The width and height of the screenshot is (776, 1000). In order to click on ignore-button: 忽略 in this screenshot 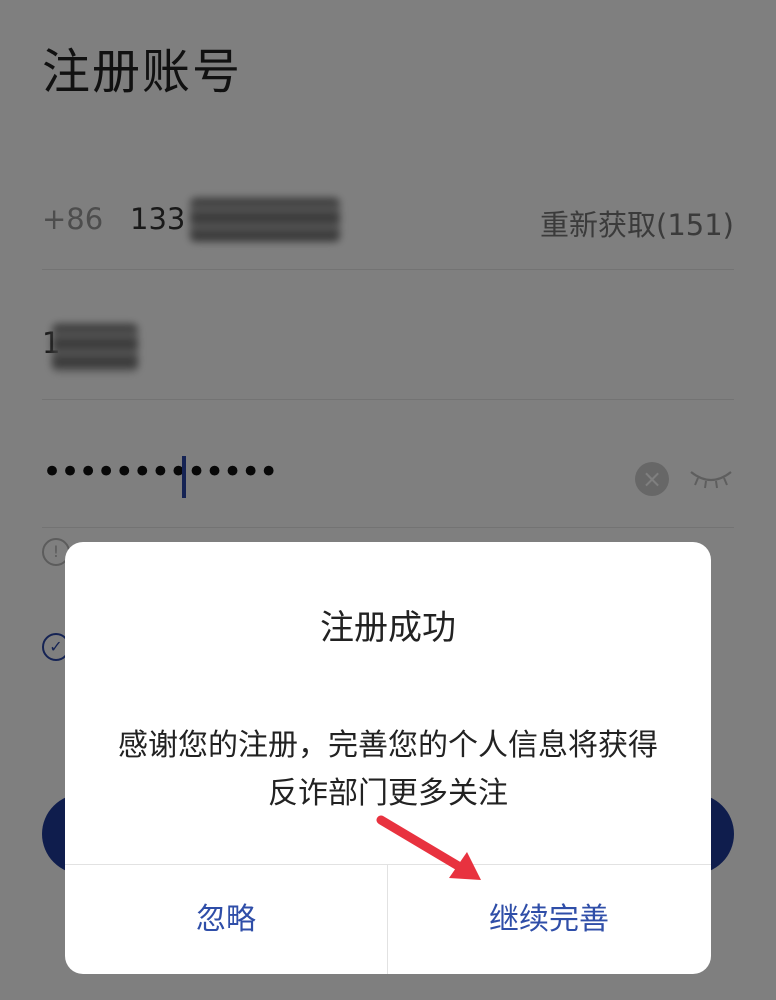, I will do `click(226, 919)`.